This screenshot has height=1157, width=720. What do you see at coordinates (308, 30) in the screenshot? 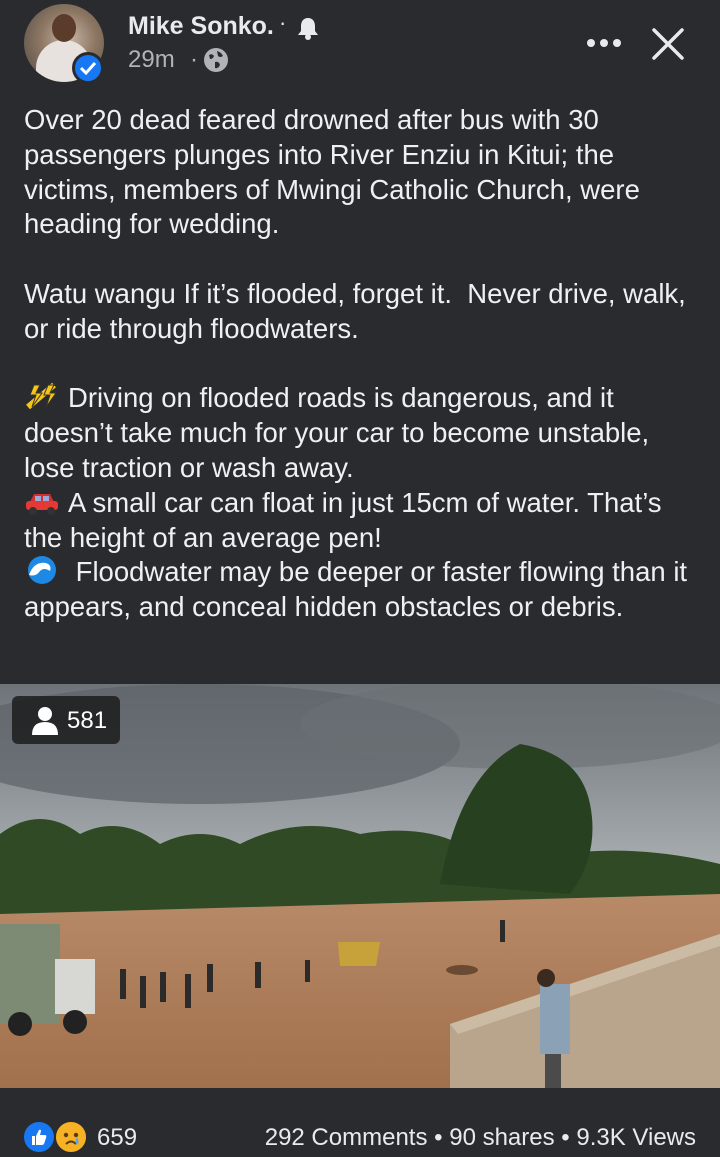
I see `bell-icon` at bounding box center [308, 30].